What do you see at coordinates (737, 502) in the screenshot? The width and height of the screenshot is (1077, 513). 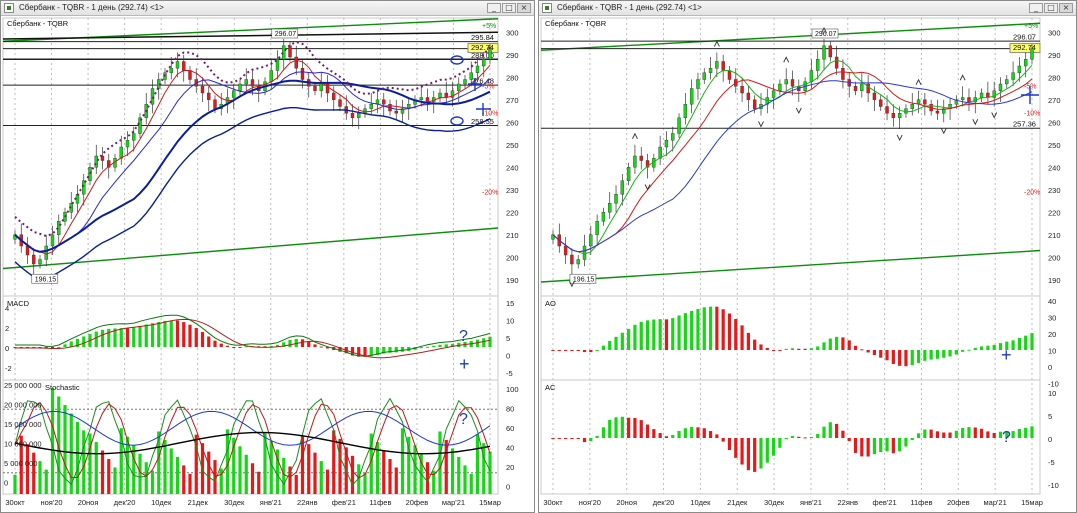 I see `x-tick-label: 21дек` at bounding box center [737, 502].